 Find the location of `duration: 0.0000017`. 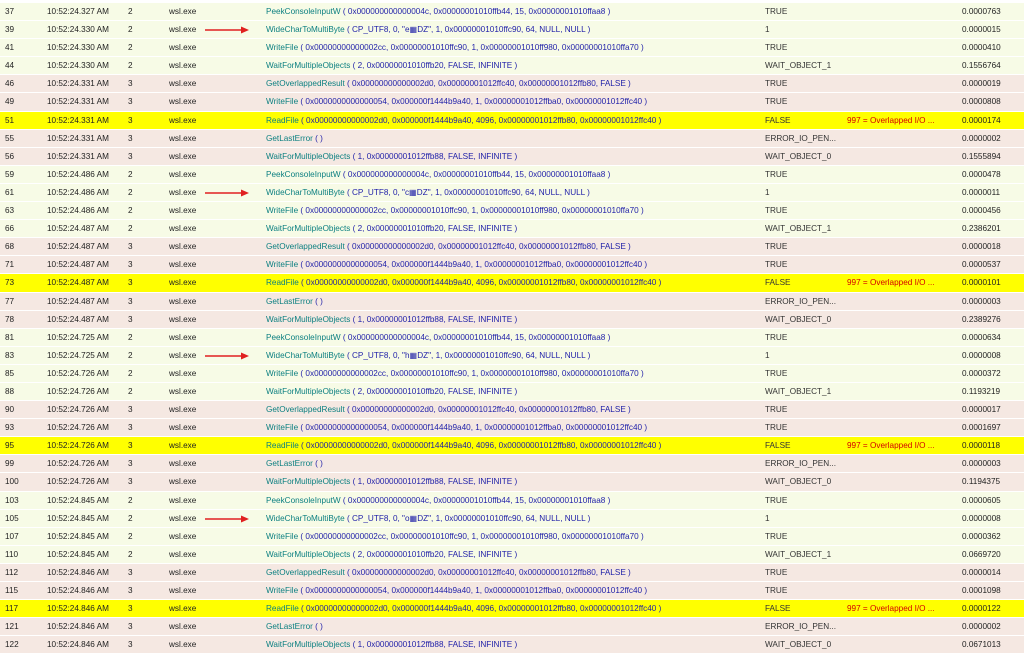

duration: 0.0000017 is located at coordinates (981, 410).